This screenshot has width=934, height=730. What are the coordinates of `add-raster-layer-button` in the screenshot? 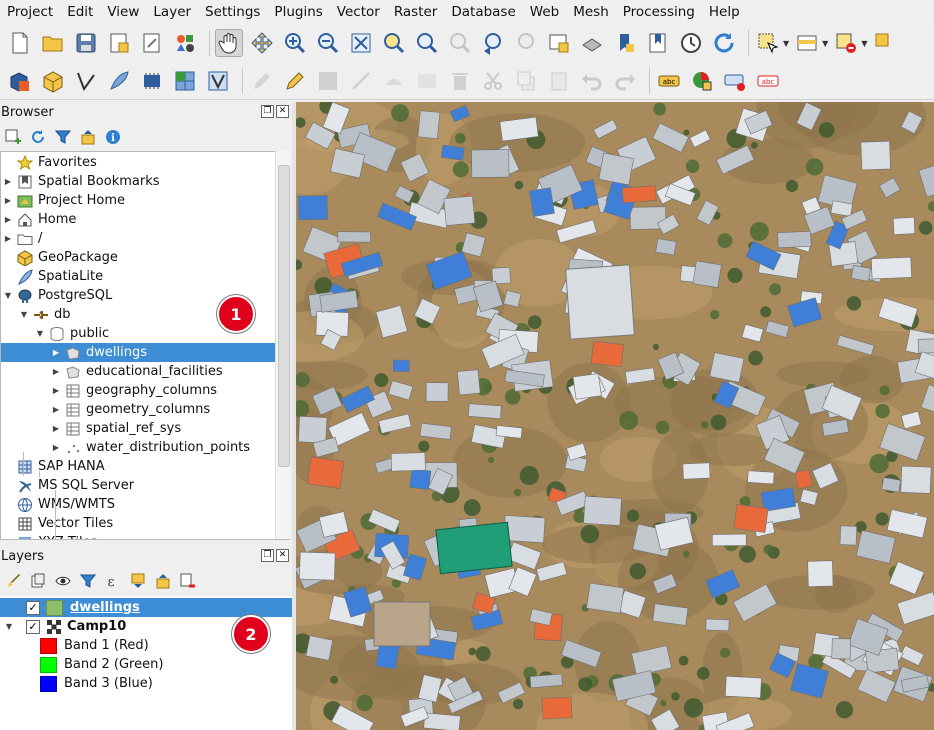 It's located at (185, 81).